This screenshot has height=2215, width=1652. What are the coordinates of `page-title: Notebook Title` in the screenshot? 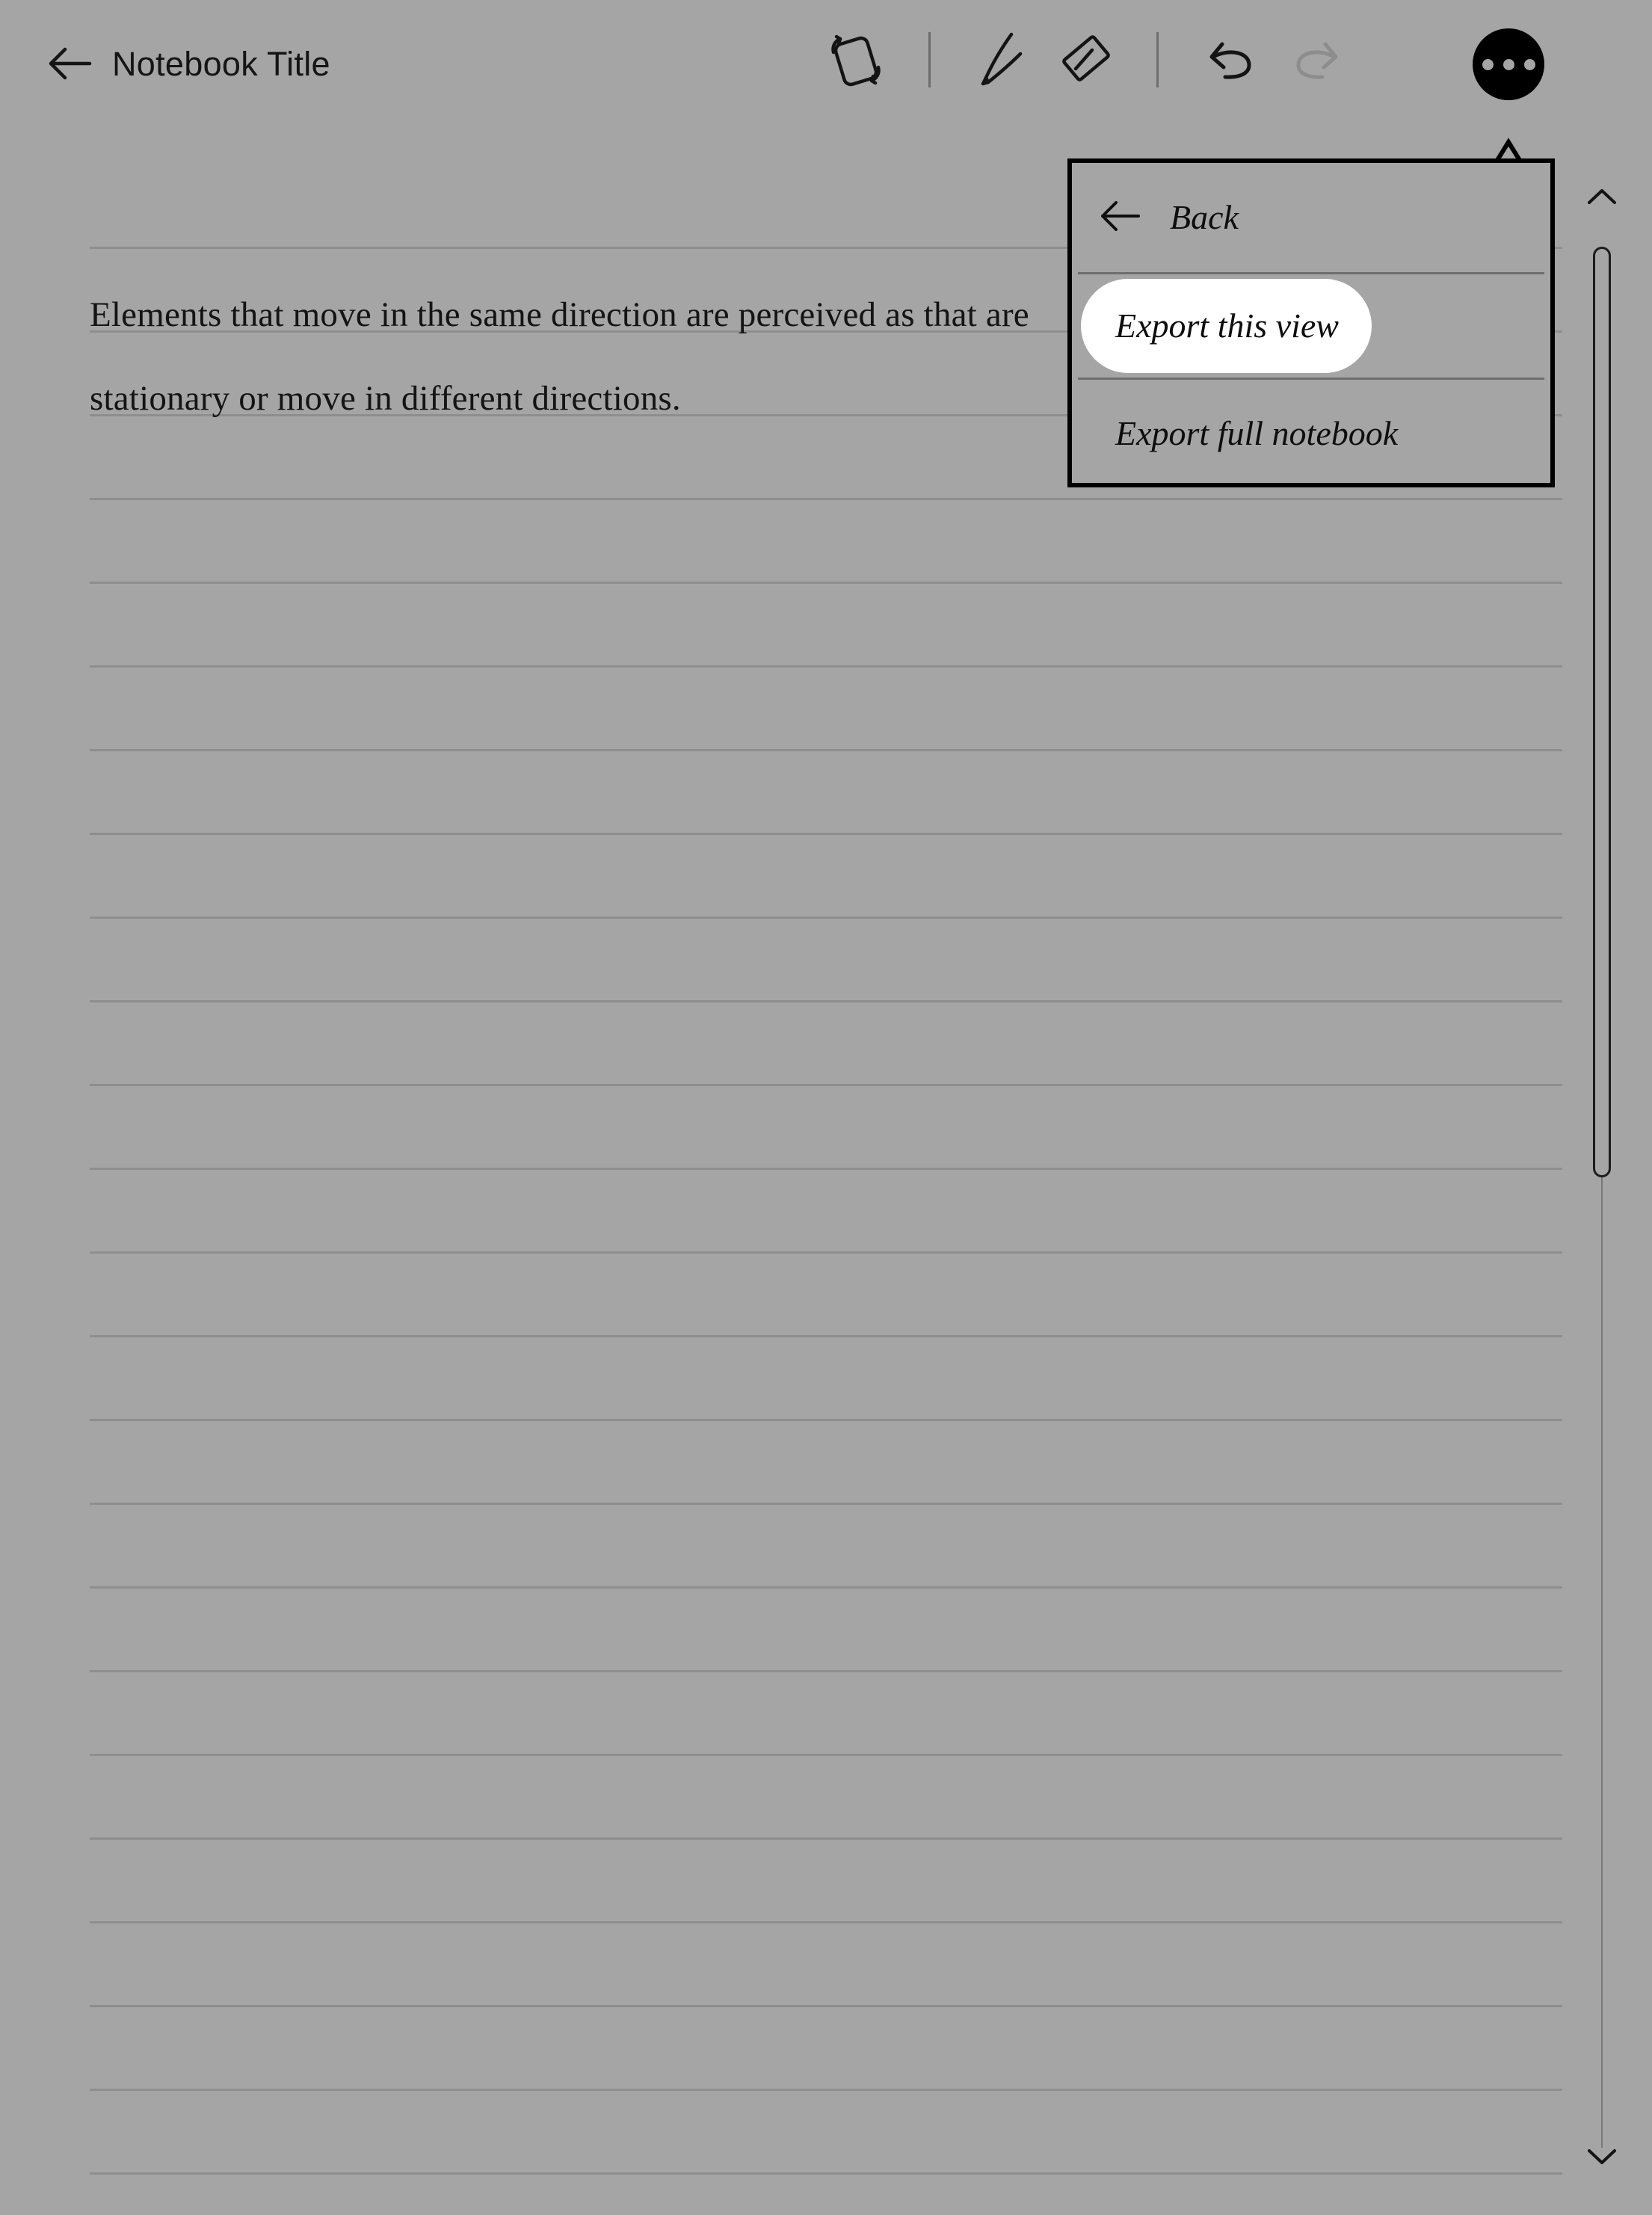 It's located at (221, 63).